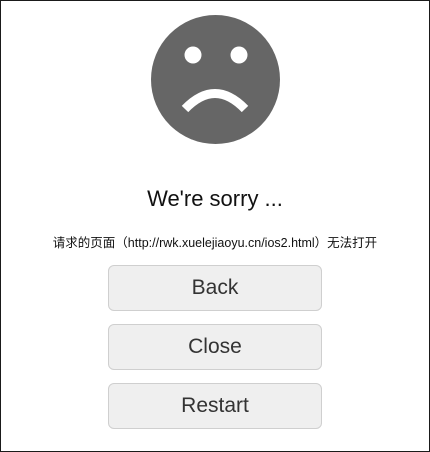 The width and height of the screenshot is (430, 452). What do you see at coordinates (215, 79) in the screenshot?
I see `sad-face-icon` at bounding box center [215, 79].